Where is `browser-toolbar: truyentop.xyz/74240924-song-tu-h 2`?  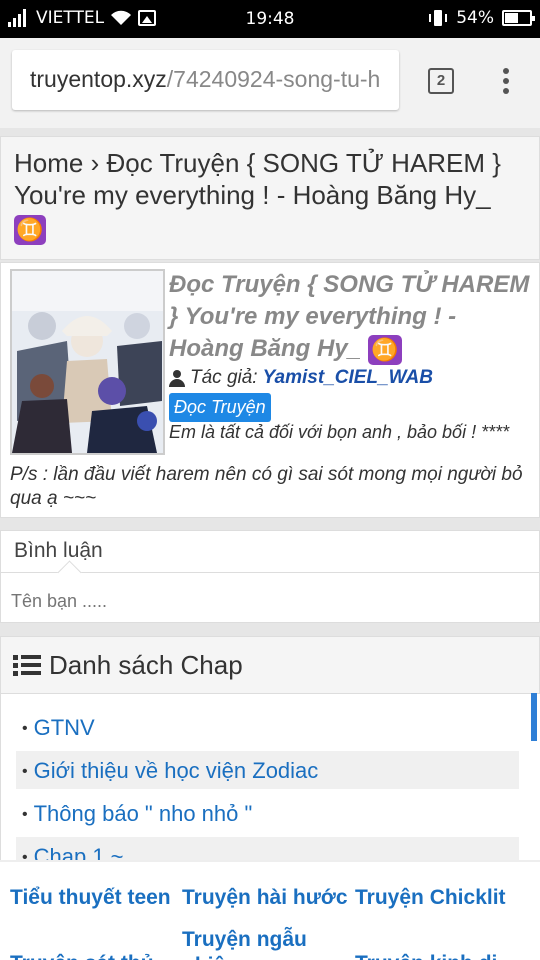 browser-toolbar: truyentop.xyz/74240924-song-tu-h 2 is located at coordinates (270, 83).